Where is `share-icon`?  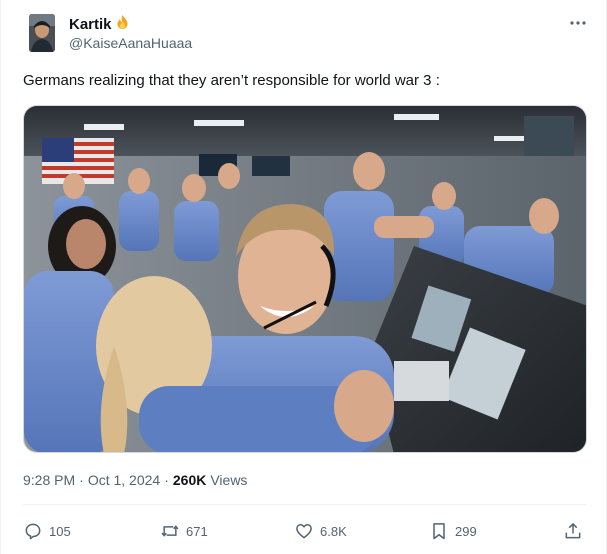 share-icon is located at coordinates (573, 531).